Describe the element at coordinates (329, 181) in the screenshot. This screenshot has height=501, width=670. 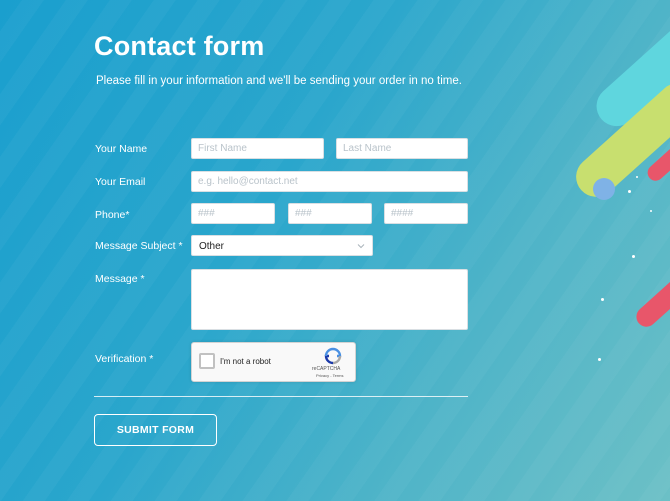
I see `email-input` at that location.